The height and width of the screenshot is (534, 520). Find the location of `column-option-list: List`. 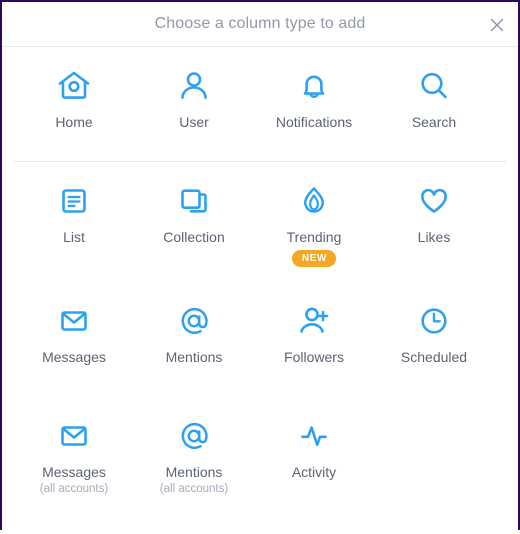

column-option-list: List is located at coordinates (74, 222).